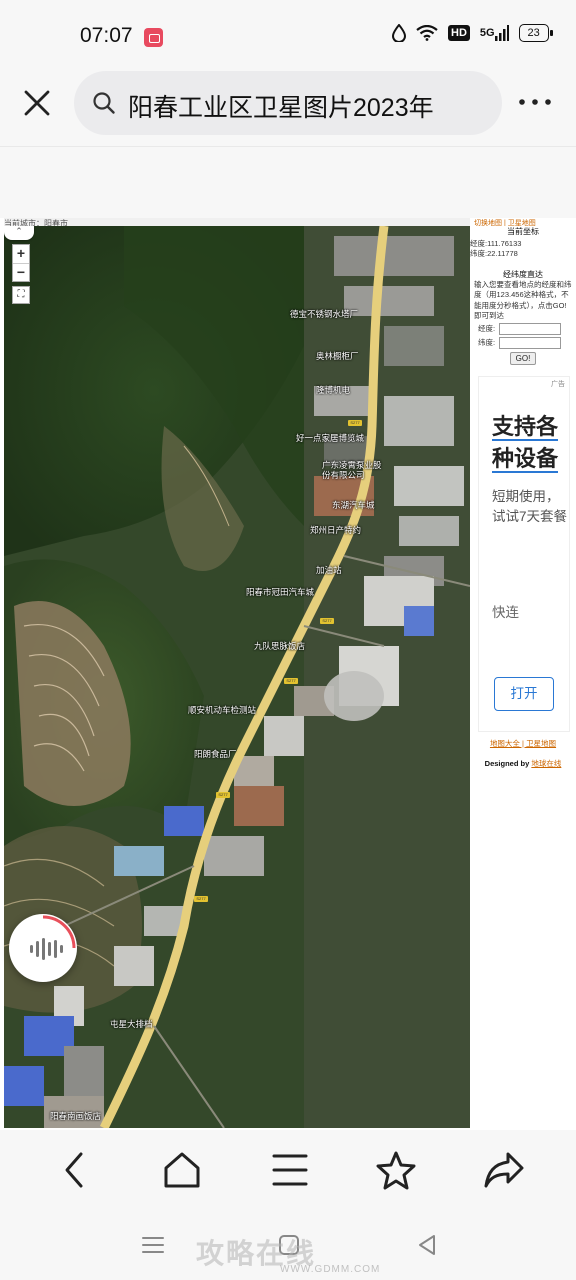 The image size is (576, 1280). What do you see at coordinates (330, 438) in the screenshot?
I see `poi-label: 好一点家居博览城` at bounding box center [330, 438].